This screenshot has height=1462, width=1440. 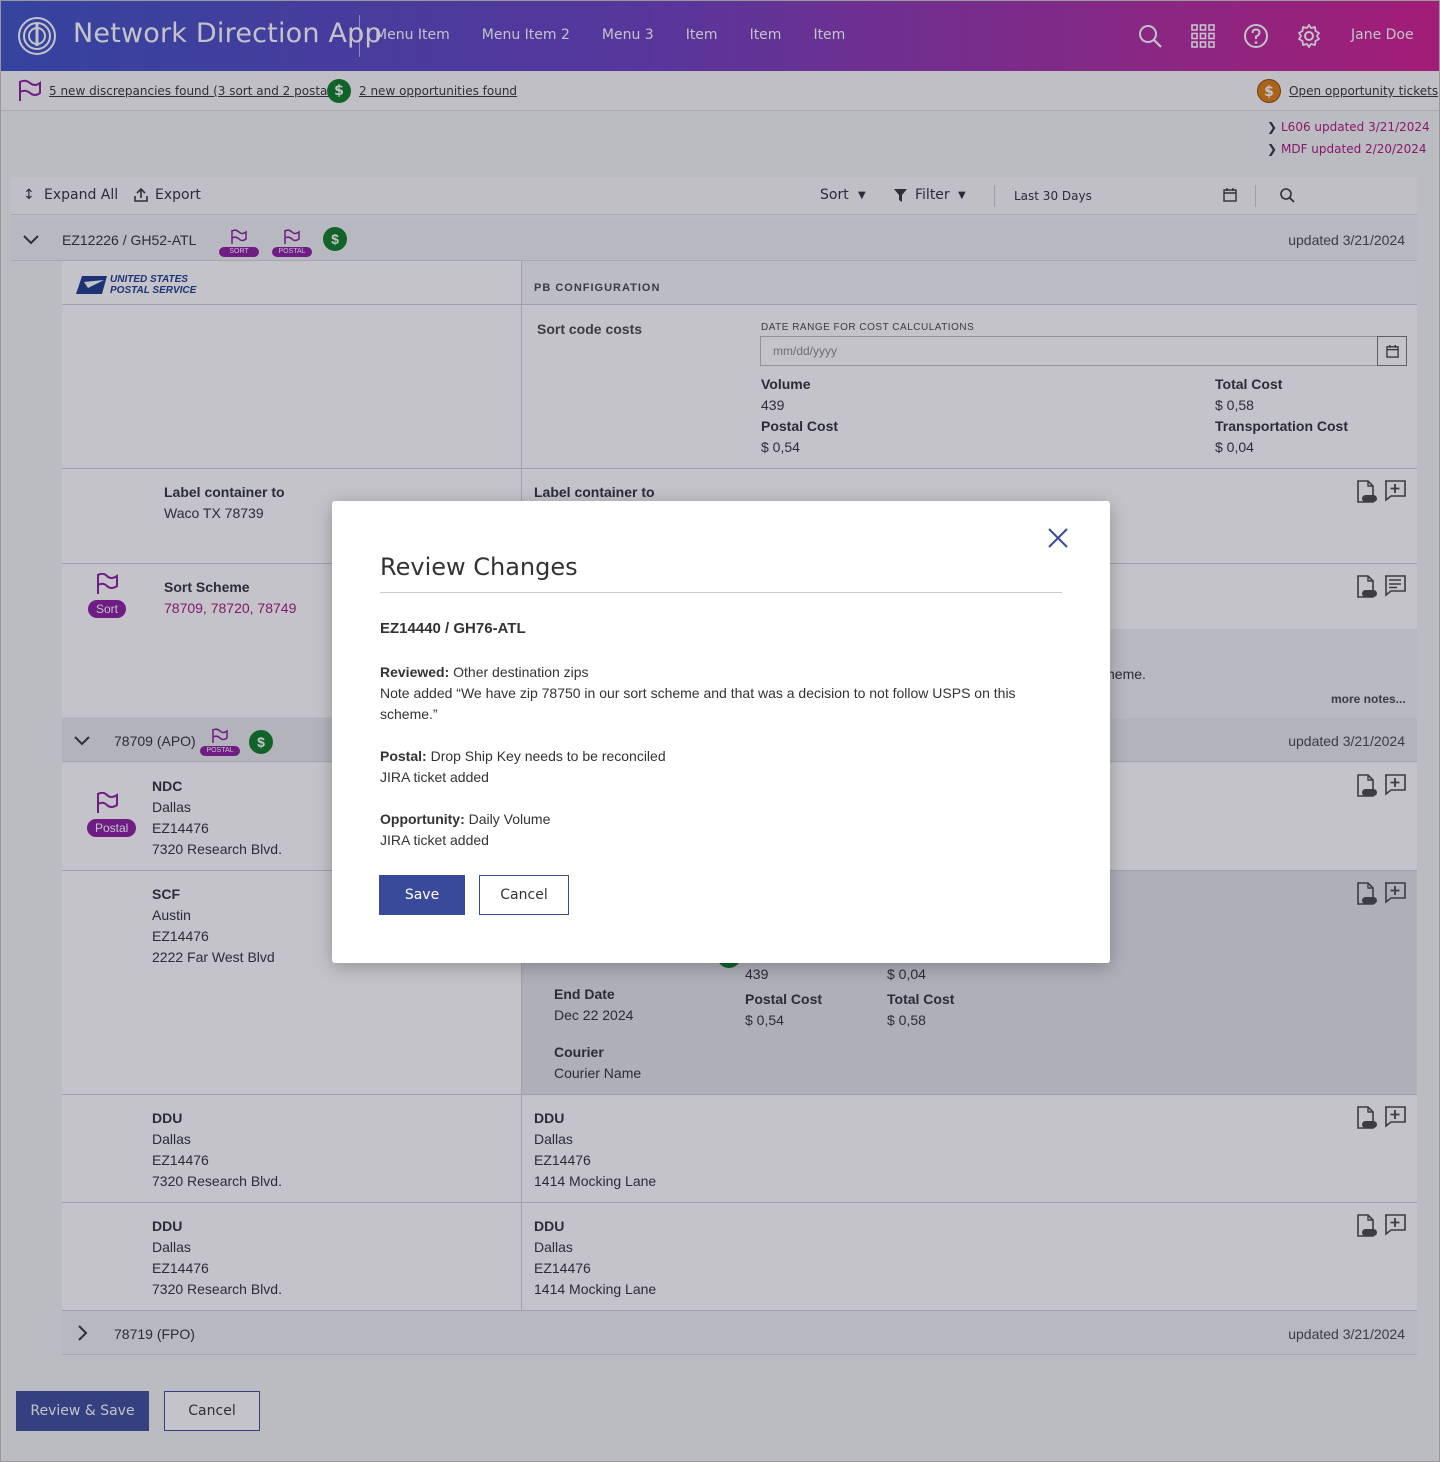 I want to click on postal-value: Drop Ship Key needs to be reconciled, so click(x=546, y=756).